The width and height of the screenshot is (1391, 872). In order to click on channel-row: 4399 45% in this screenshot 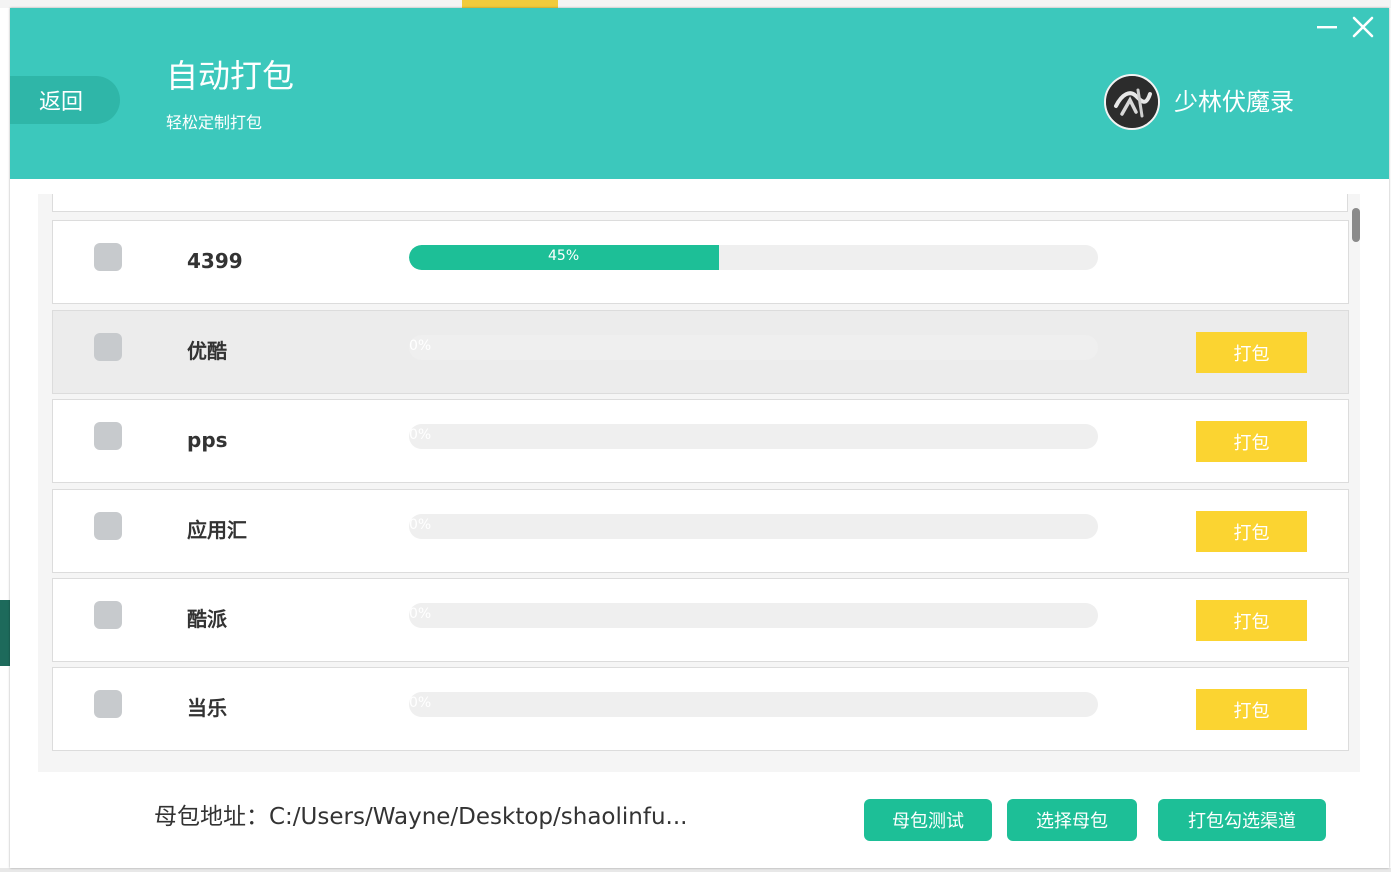, I will do `click(700, 262)`.